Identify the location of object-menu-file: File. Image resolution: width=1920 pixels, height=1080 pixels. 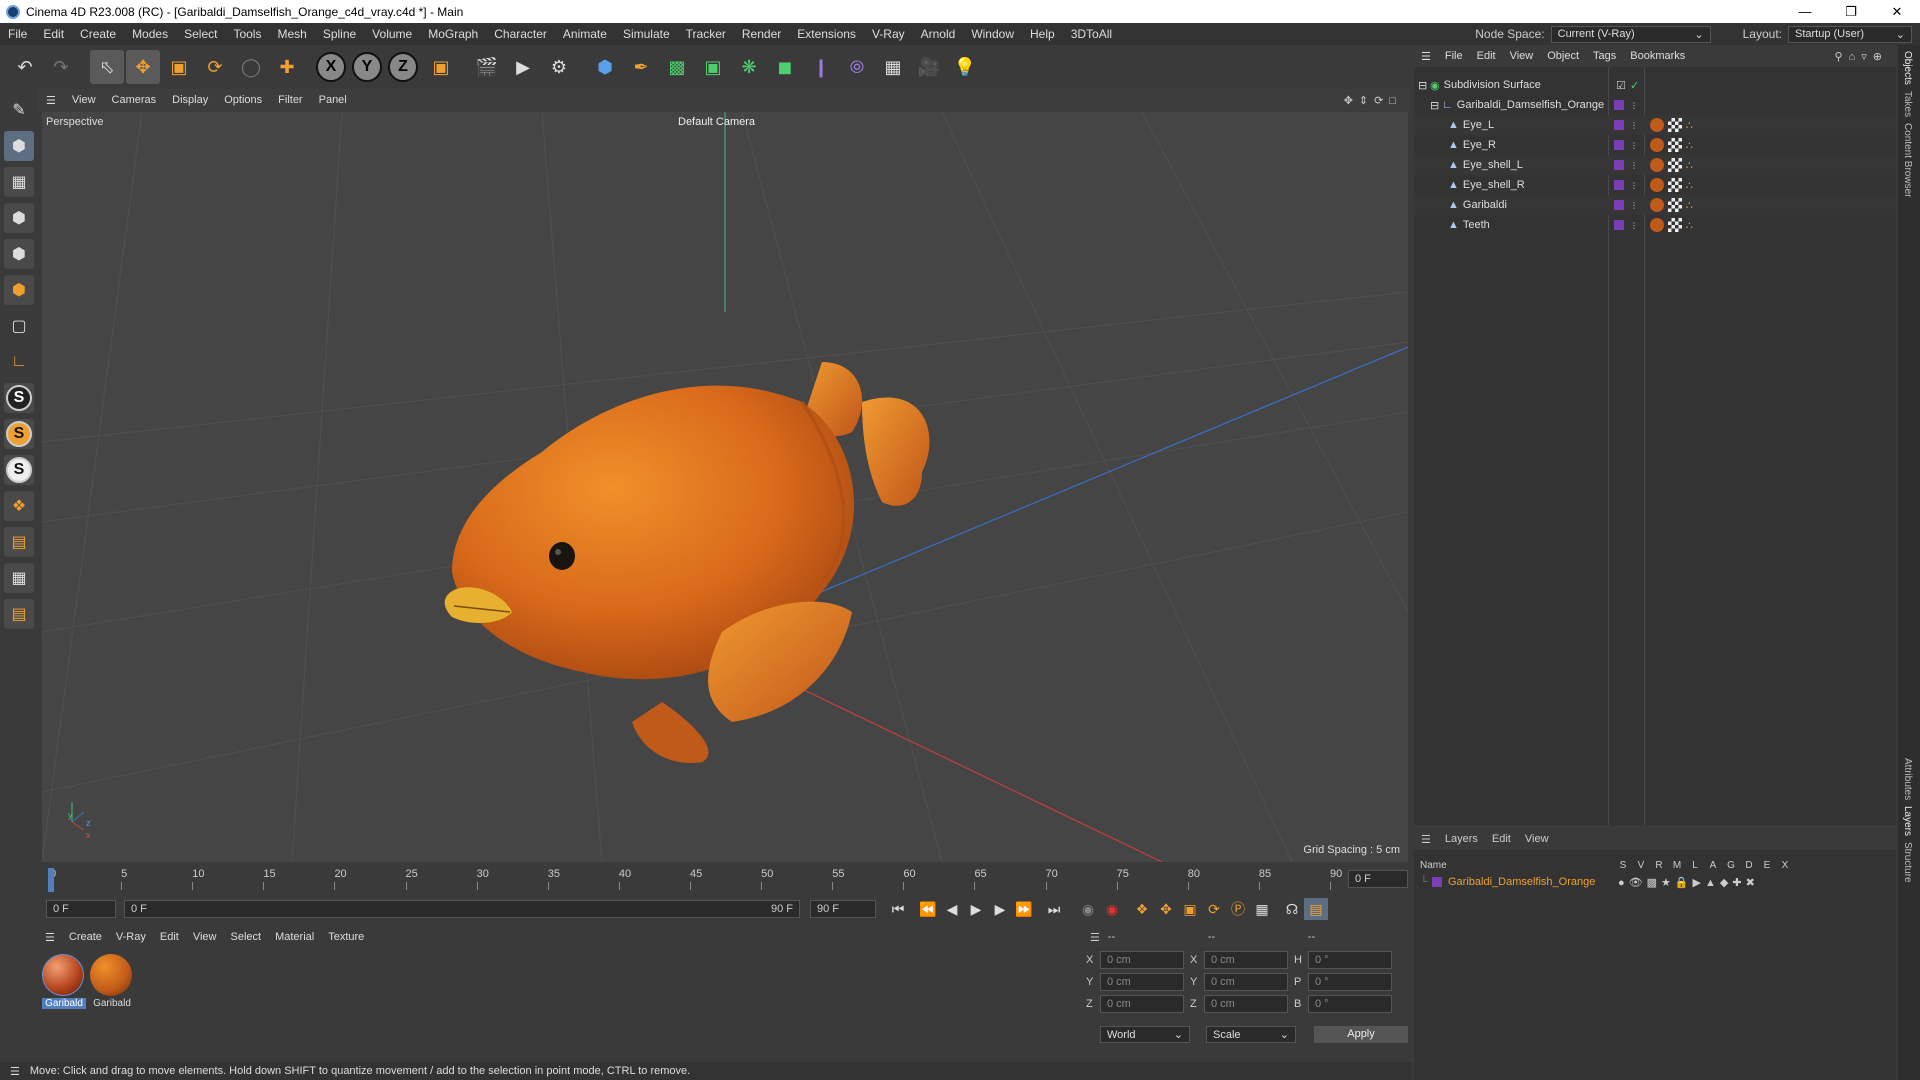
(1454, 56).